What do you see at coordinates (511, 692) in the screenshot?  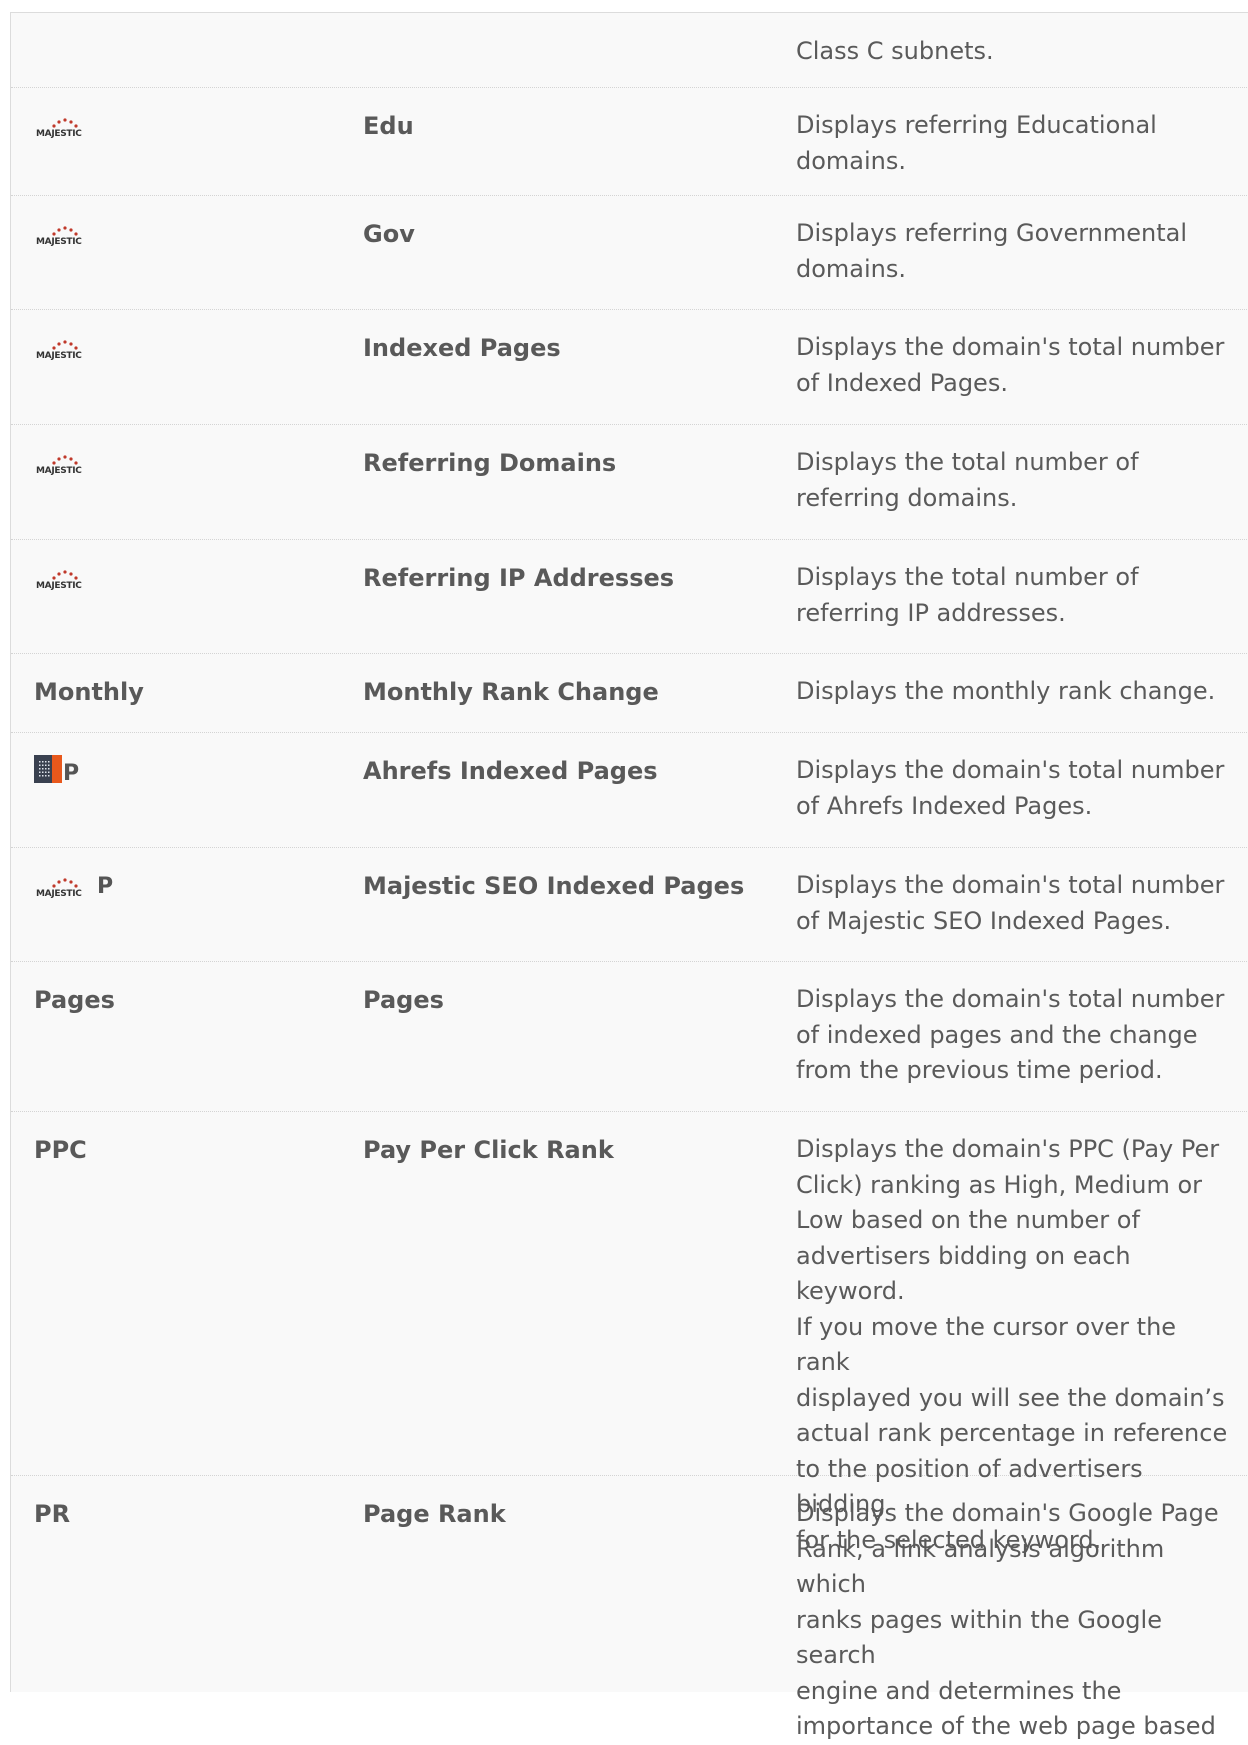 I see `row-name: Monthly Rank Change` at bounding box center [511, 692].